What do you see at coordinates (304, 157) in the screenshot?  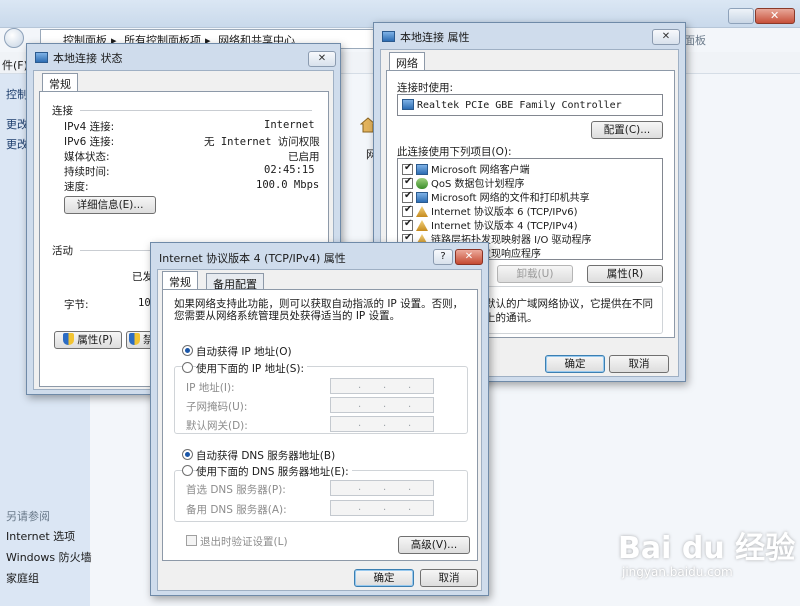 I see `media-state-value: 已启用` at bounding box center [304, 157].